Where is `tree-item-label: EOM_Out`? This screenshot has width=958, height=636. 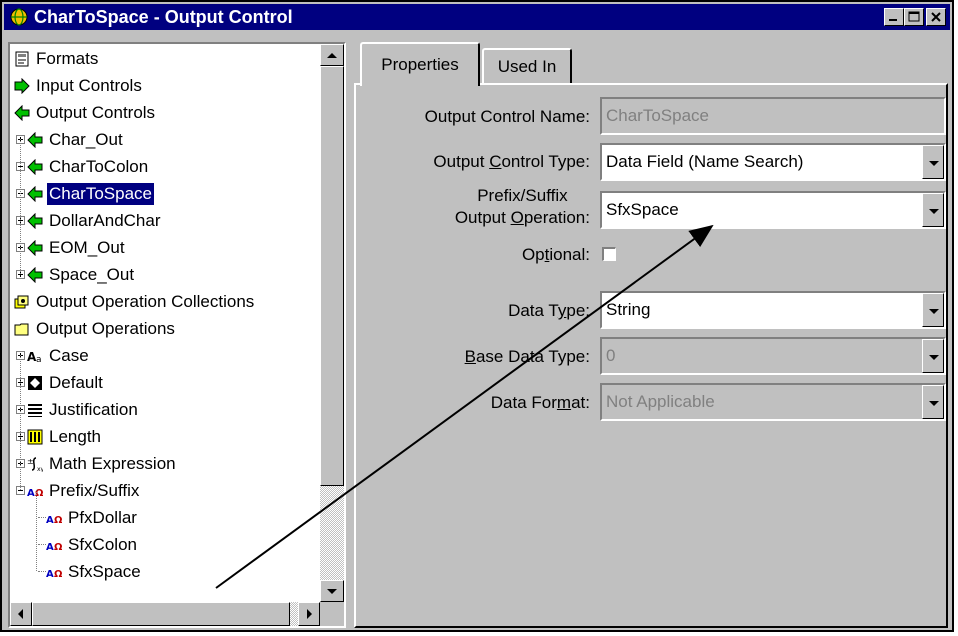
tree-item-label: EOM_Out is located at coordinates (87, 247).